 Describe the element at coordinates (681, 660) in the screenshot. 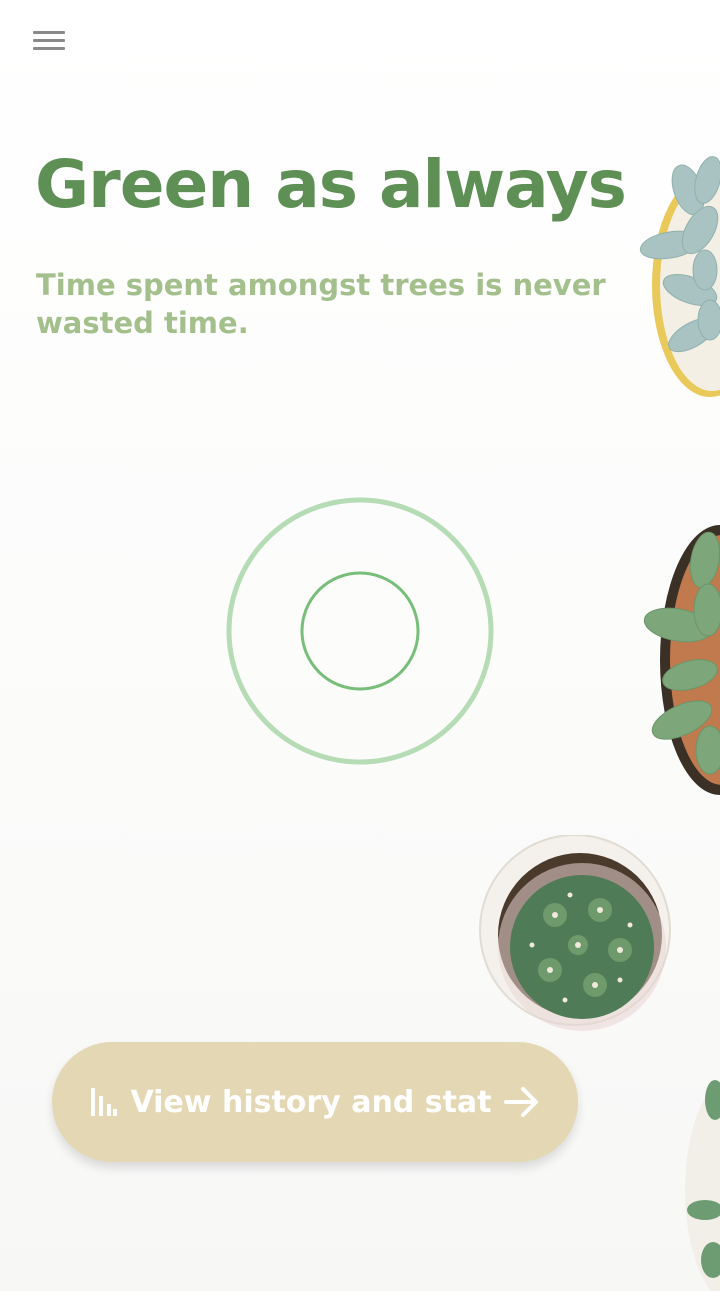

I see `succulent-middle-image` at that location.